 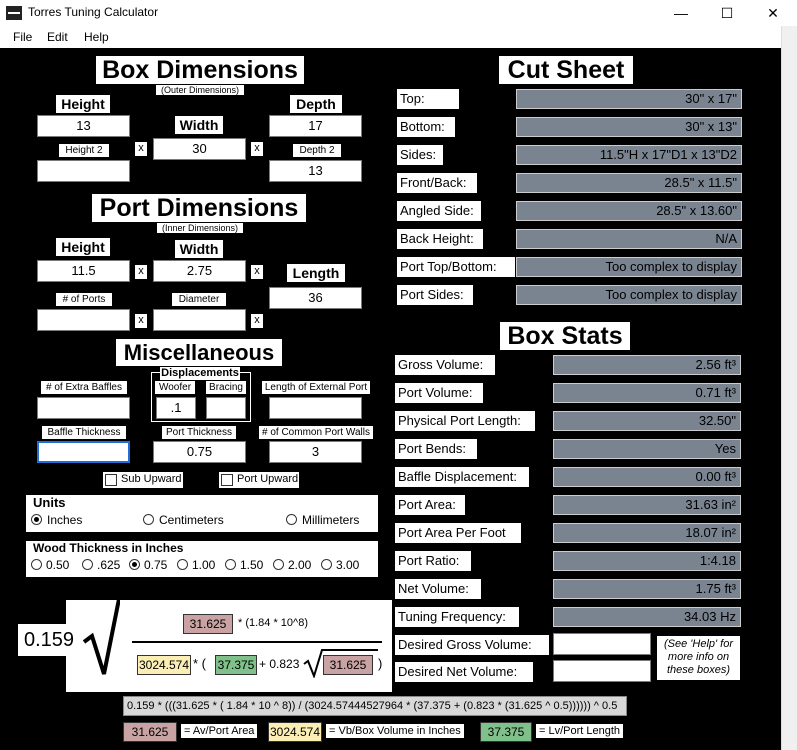 What do you see at coordinates (200, 90) in the screenshot?
I see `outer-dimensions-note: (Outer Dimensions)` at bounding box center [200, 90].